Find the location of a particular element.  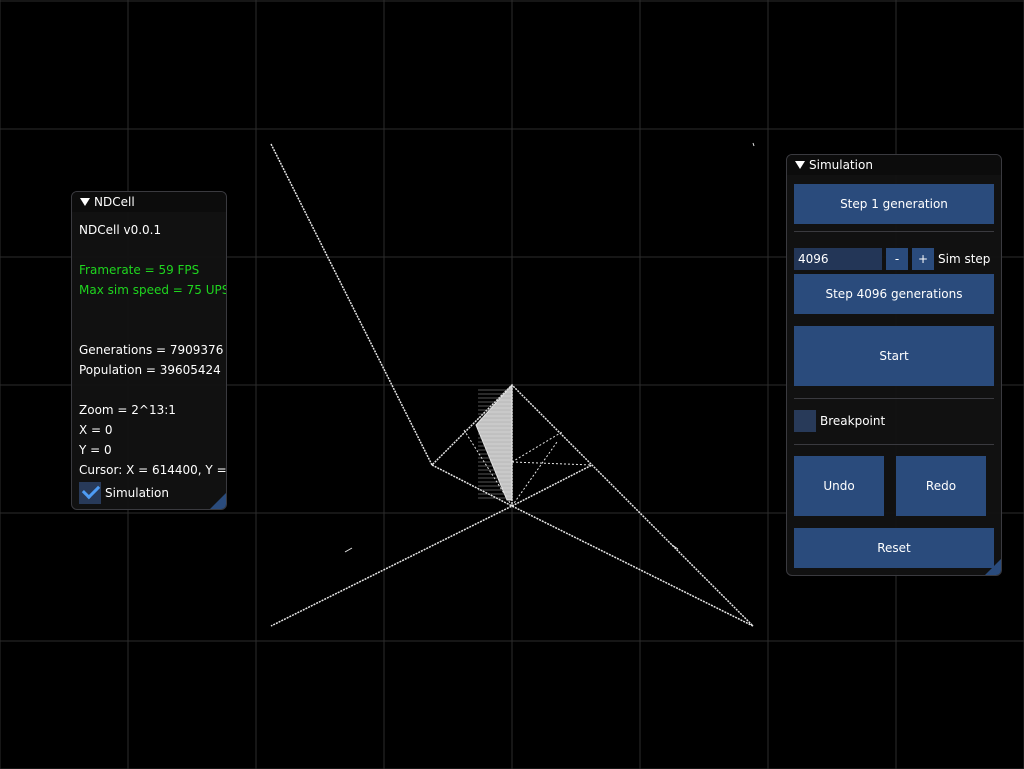

sim-step-increment-button: + is located at coordinates (923, 259).